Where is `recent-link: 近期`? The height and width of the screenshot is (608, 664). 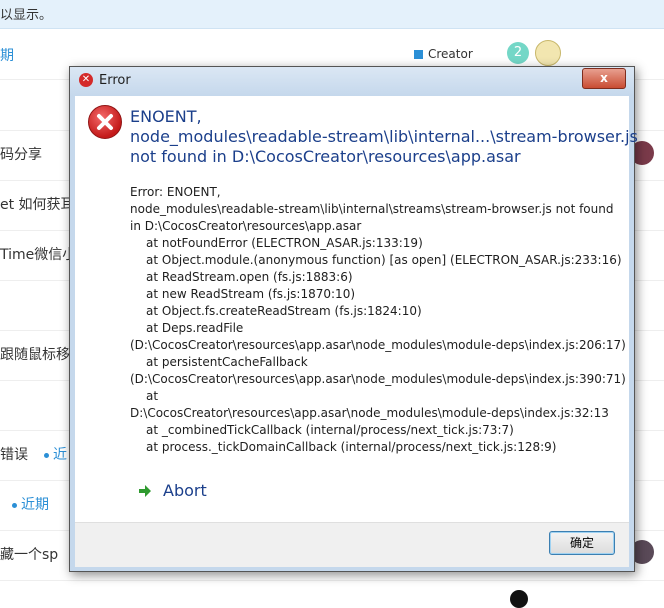
recent-link: 近期 is located at coordinates (30, 504).